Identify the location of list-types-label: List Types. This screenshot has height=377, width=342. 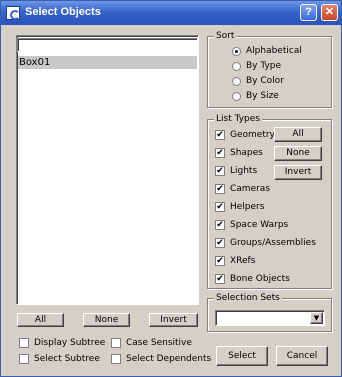
(238, 119).